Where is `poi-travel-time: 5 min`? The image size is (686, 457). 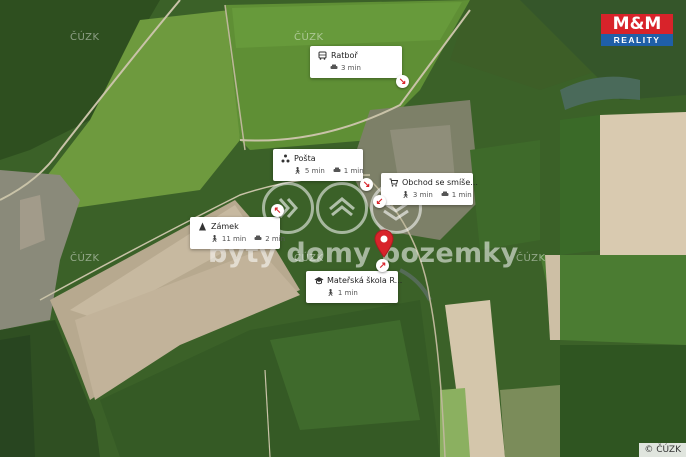
poi-travel-time: 5 min is located at coordinates (314, 171).